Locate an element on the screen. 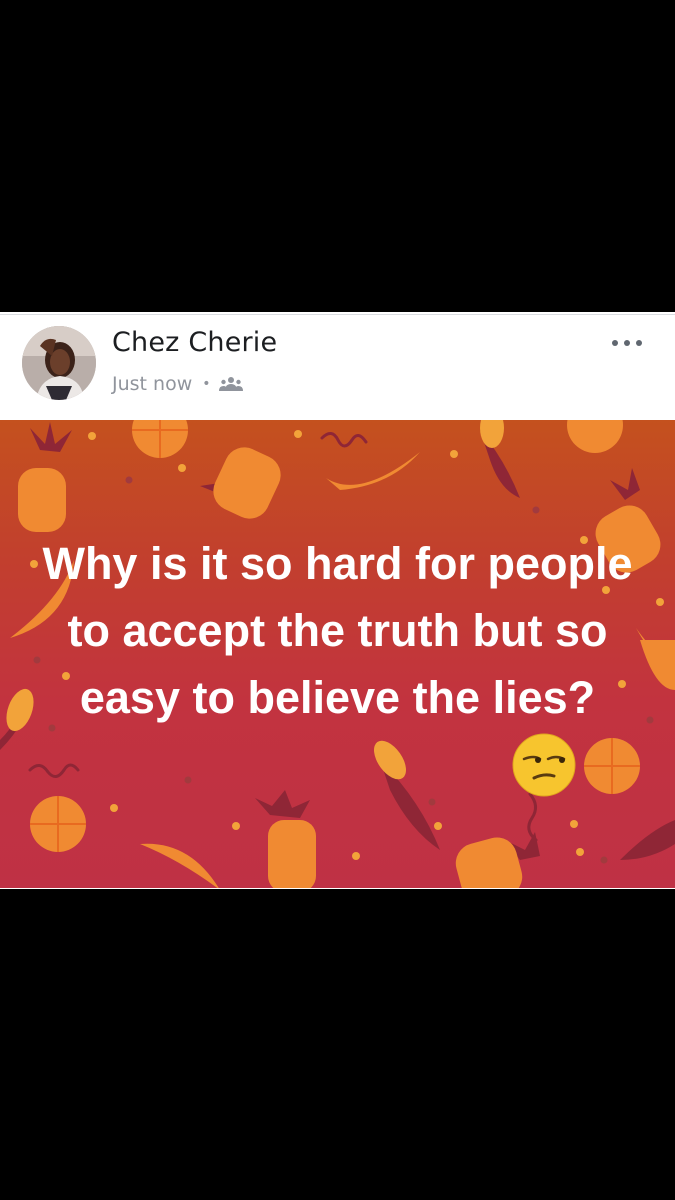 The image size is (675, 1200). post-meta: Just now • is located at coordinates (177, 384).